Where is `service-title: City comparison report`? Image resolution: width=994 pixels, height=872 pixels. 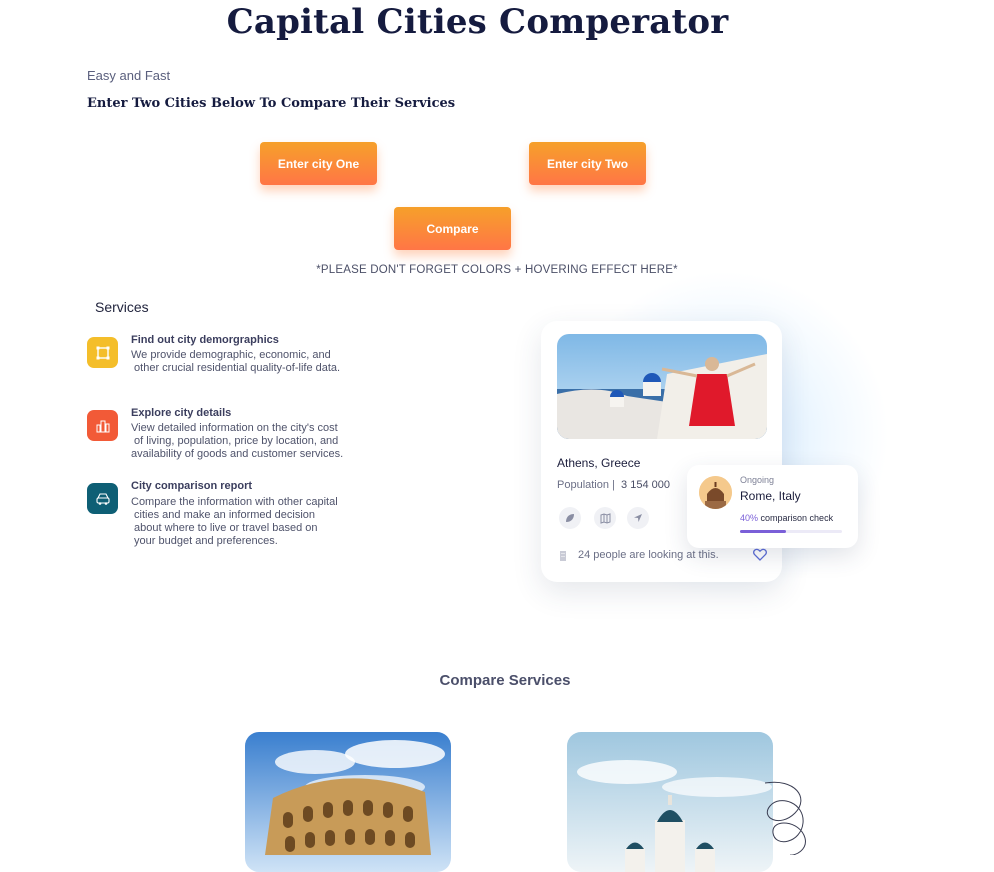
service-title: City comparison report is located at coordinates (192, 486).